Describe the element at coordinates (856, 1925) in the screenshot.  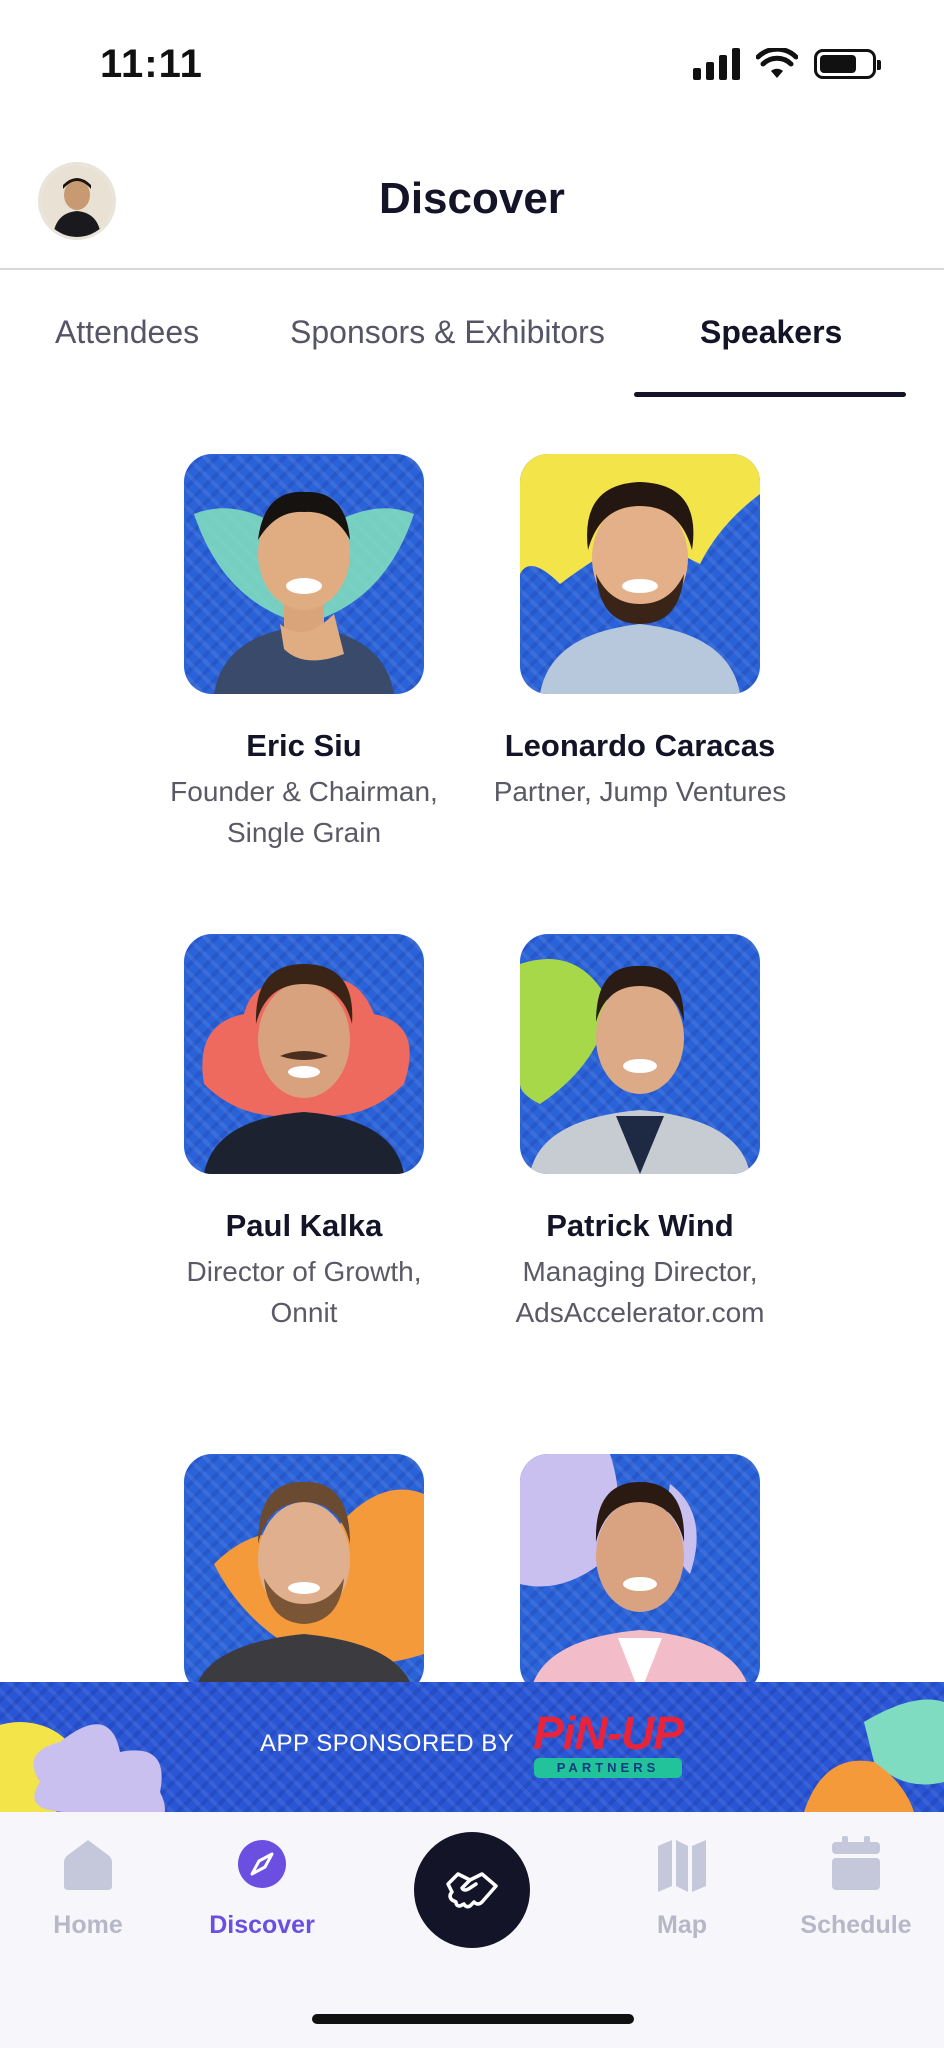
I see `nav-label: Schedule` at that location.